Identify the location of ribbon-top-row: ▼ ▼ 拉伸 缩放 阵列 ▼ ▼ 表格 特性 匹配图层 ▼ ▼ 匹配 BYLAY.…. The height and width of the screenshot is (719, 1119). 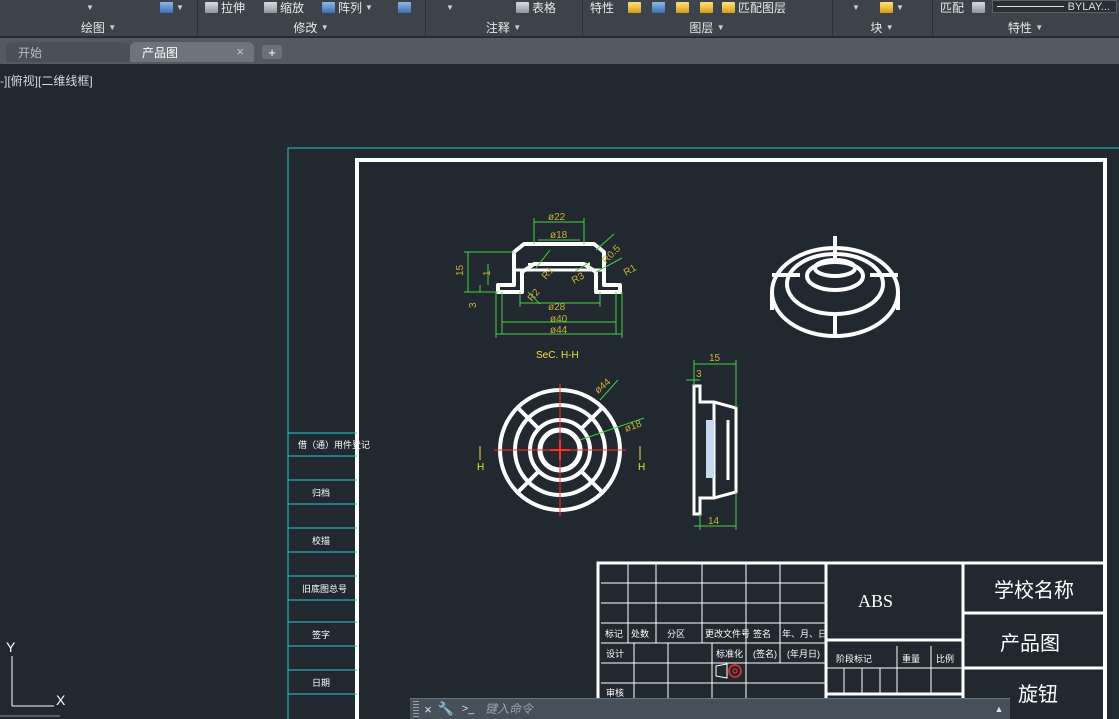
(559, 8).